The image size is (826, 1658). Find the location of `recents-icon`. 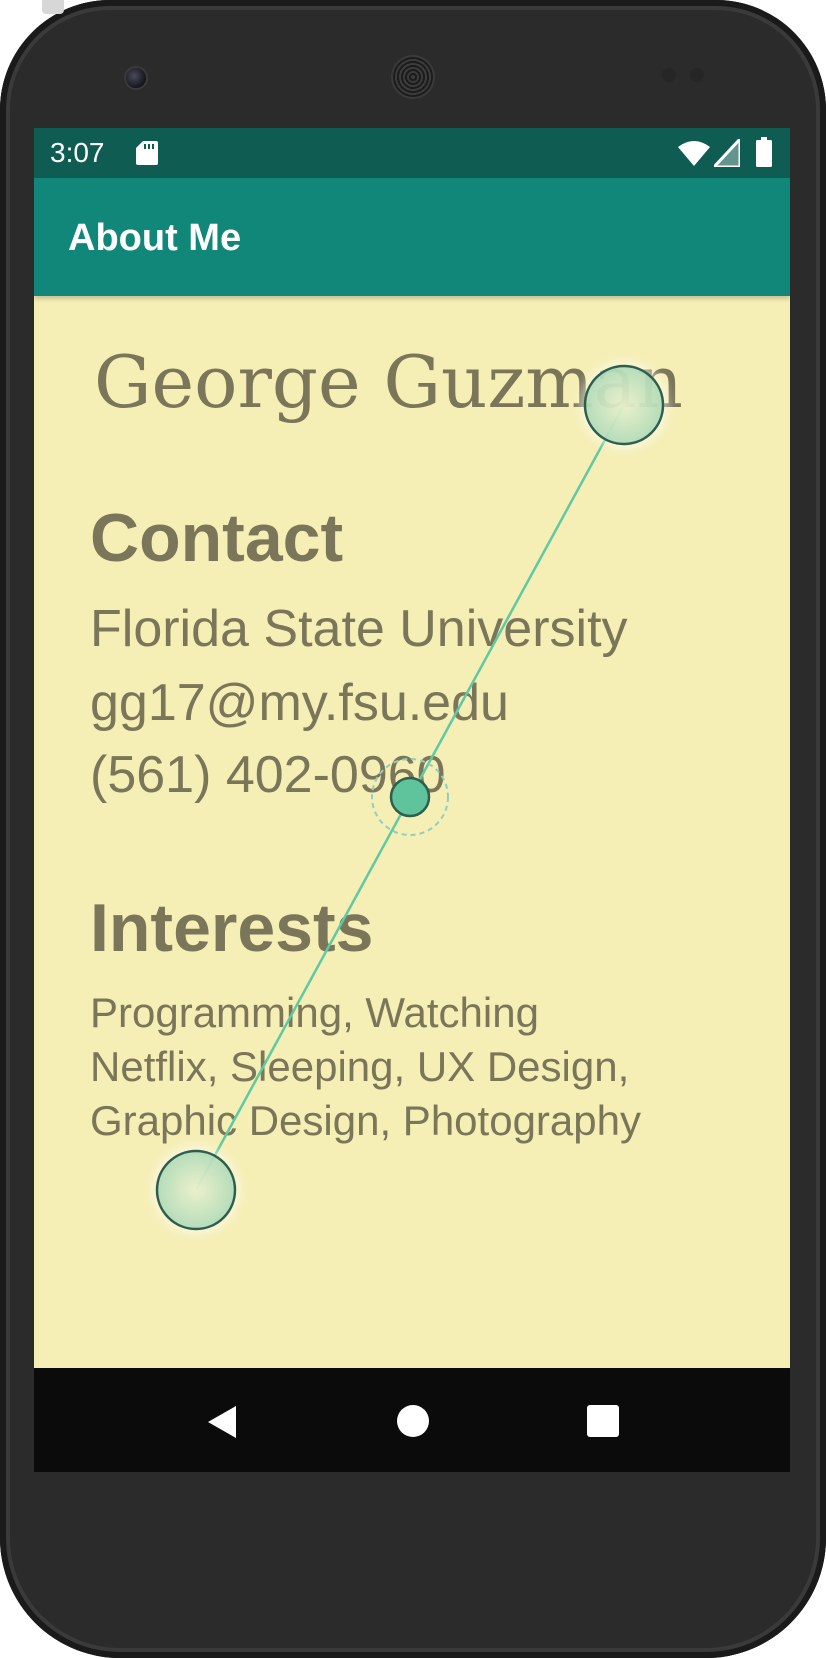

recents-icon is located at coordinates (603, 1421).